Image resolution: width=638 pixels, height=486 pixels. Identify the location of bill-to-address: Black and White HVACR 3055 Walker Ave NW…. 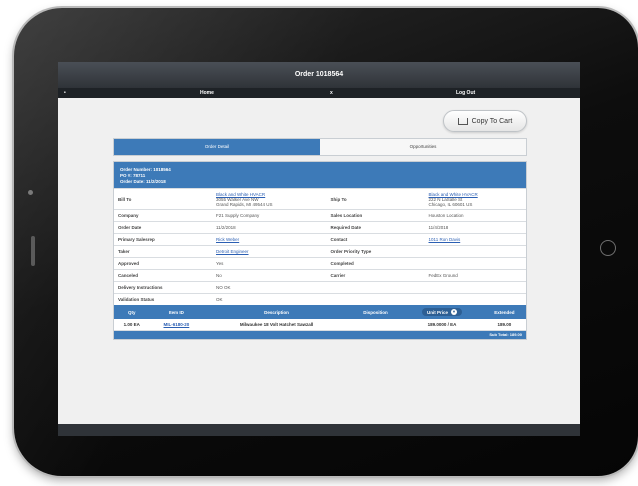
(269, 199).